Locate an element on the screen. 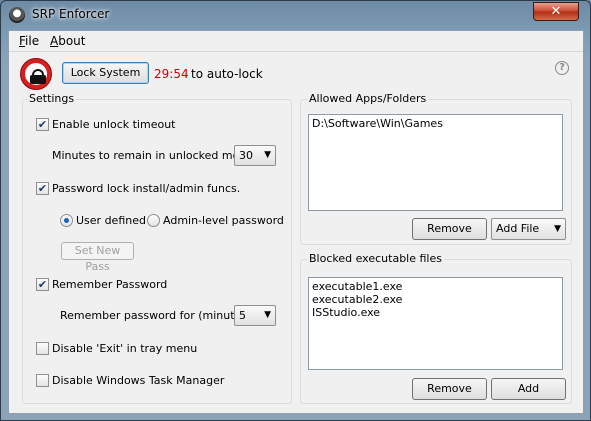 Image resolution: width=591 pixels, height=421 pixels. set-new-pass-button: Set New Pass is located at coordinates (97, 257).